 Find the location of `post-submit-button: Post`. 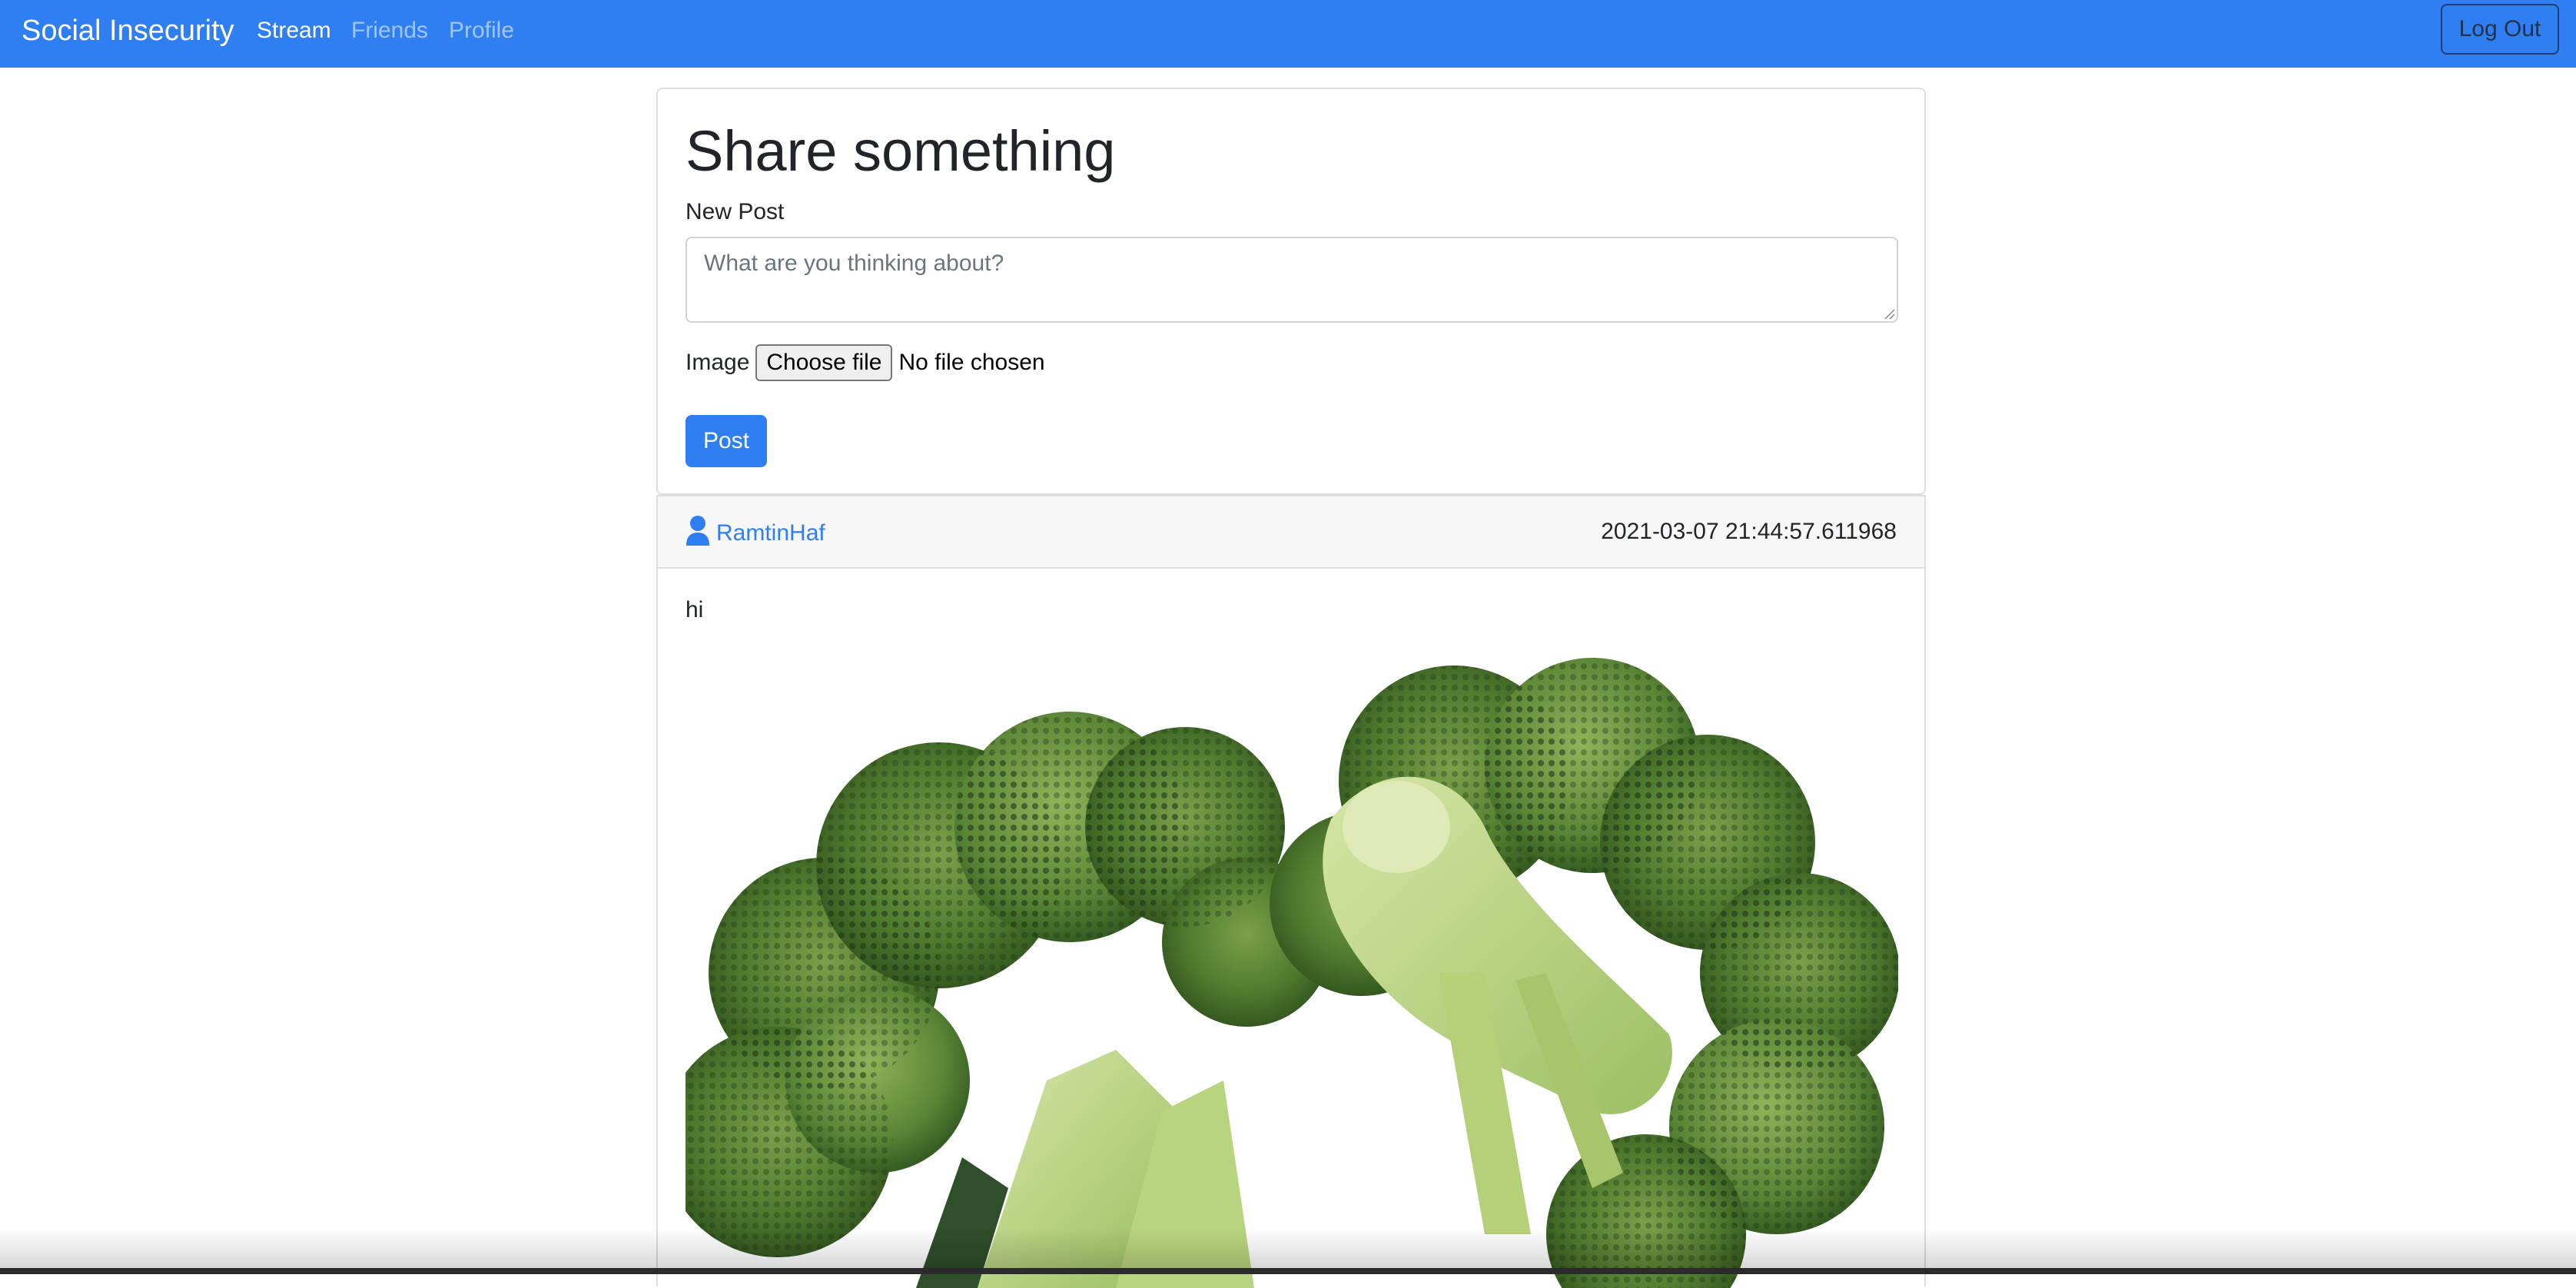

post-submit-button: Post is located at coordinates (726, 441).